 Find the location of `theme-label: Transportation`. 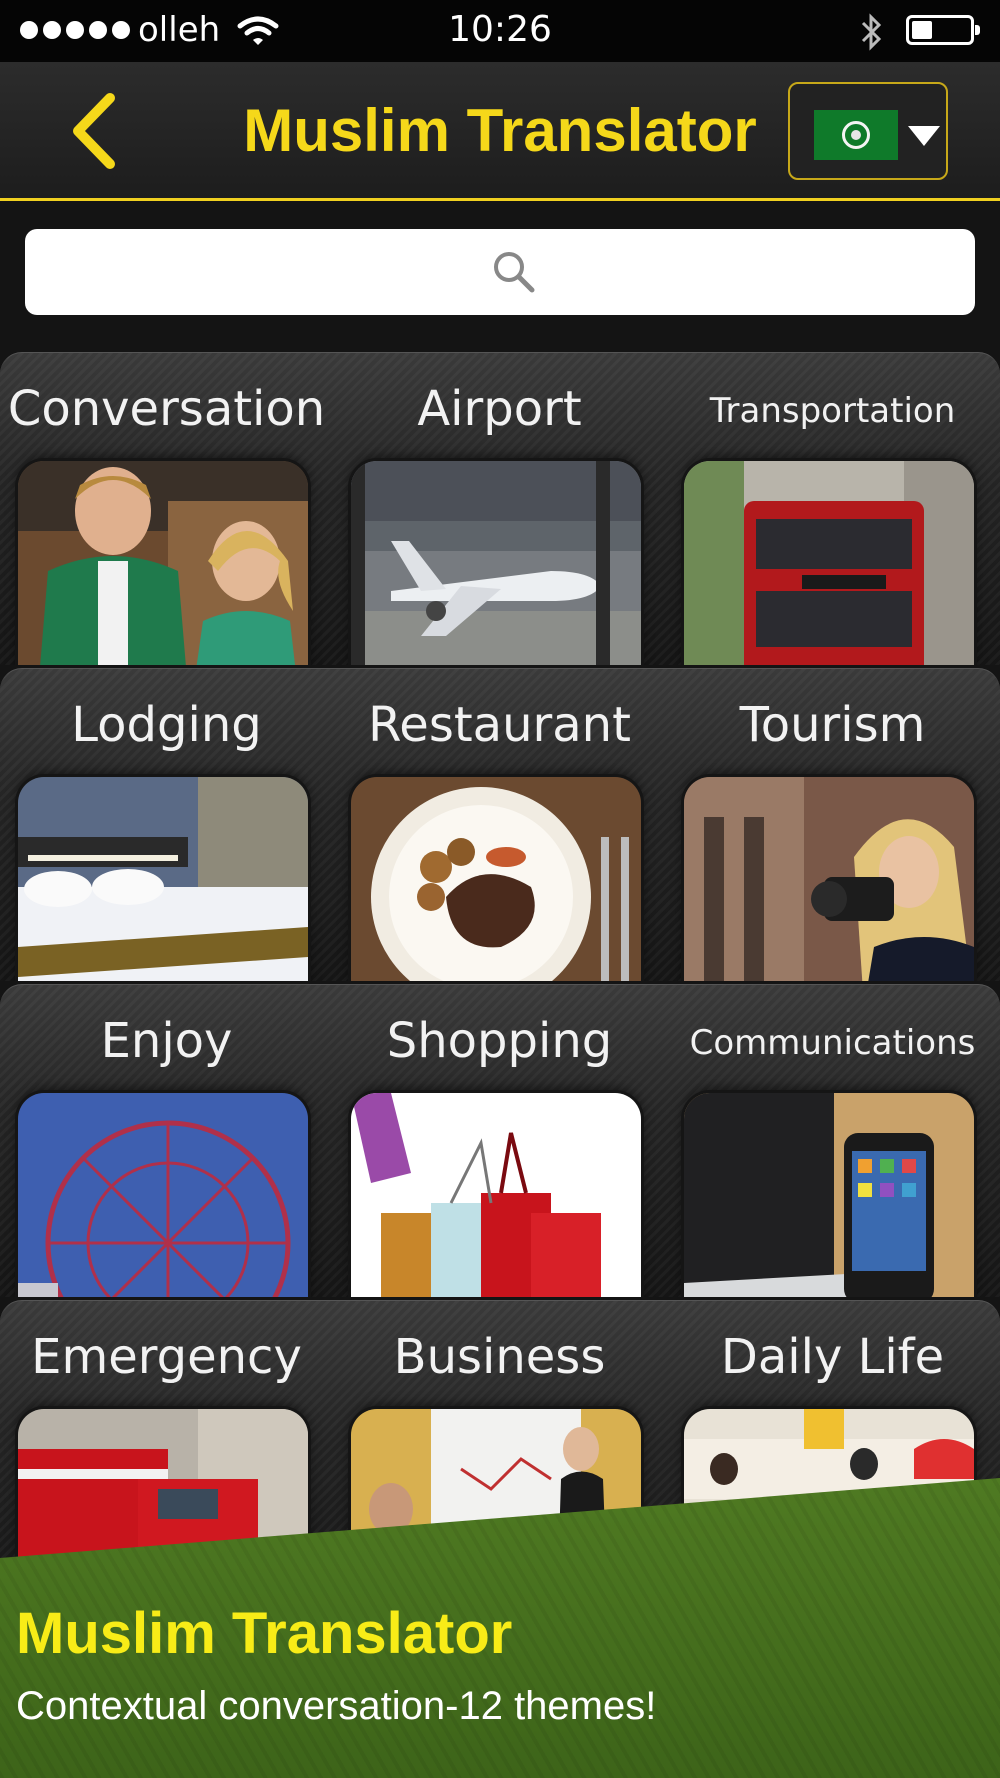

theme-label: Transportation is located at coordinates (832, 411).